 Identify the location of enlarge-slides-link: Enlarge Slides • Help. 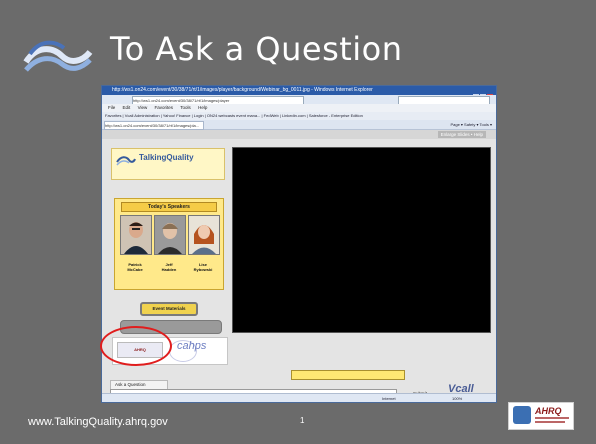
(461, 134).